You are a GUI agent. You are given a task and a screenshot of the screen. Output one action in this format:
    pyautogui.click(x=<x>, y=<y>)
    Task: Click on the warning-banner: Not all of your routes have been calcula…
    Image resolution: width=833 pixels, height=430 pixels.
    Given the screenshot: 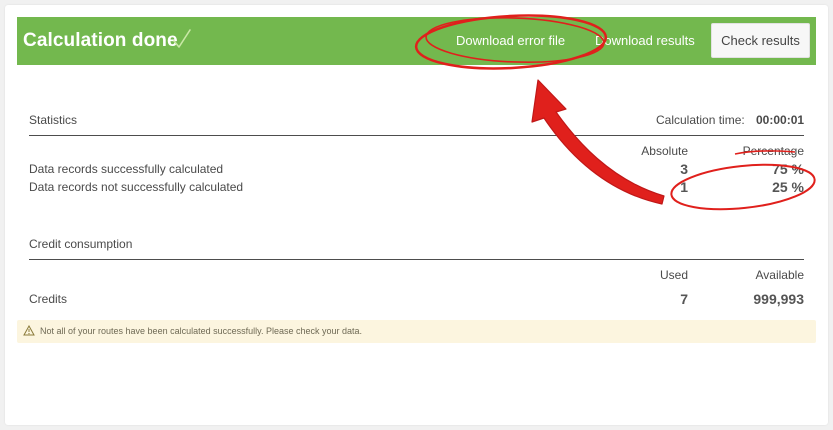 What is the action you would take?
    pyautogui.click(x=416, y=331)
    